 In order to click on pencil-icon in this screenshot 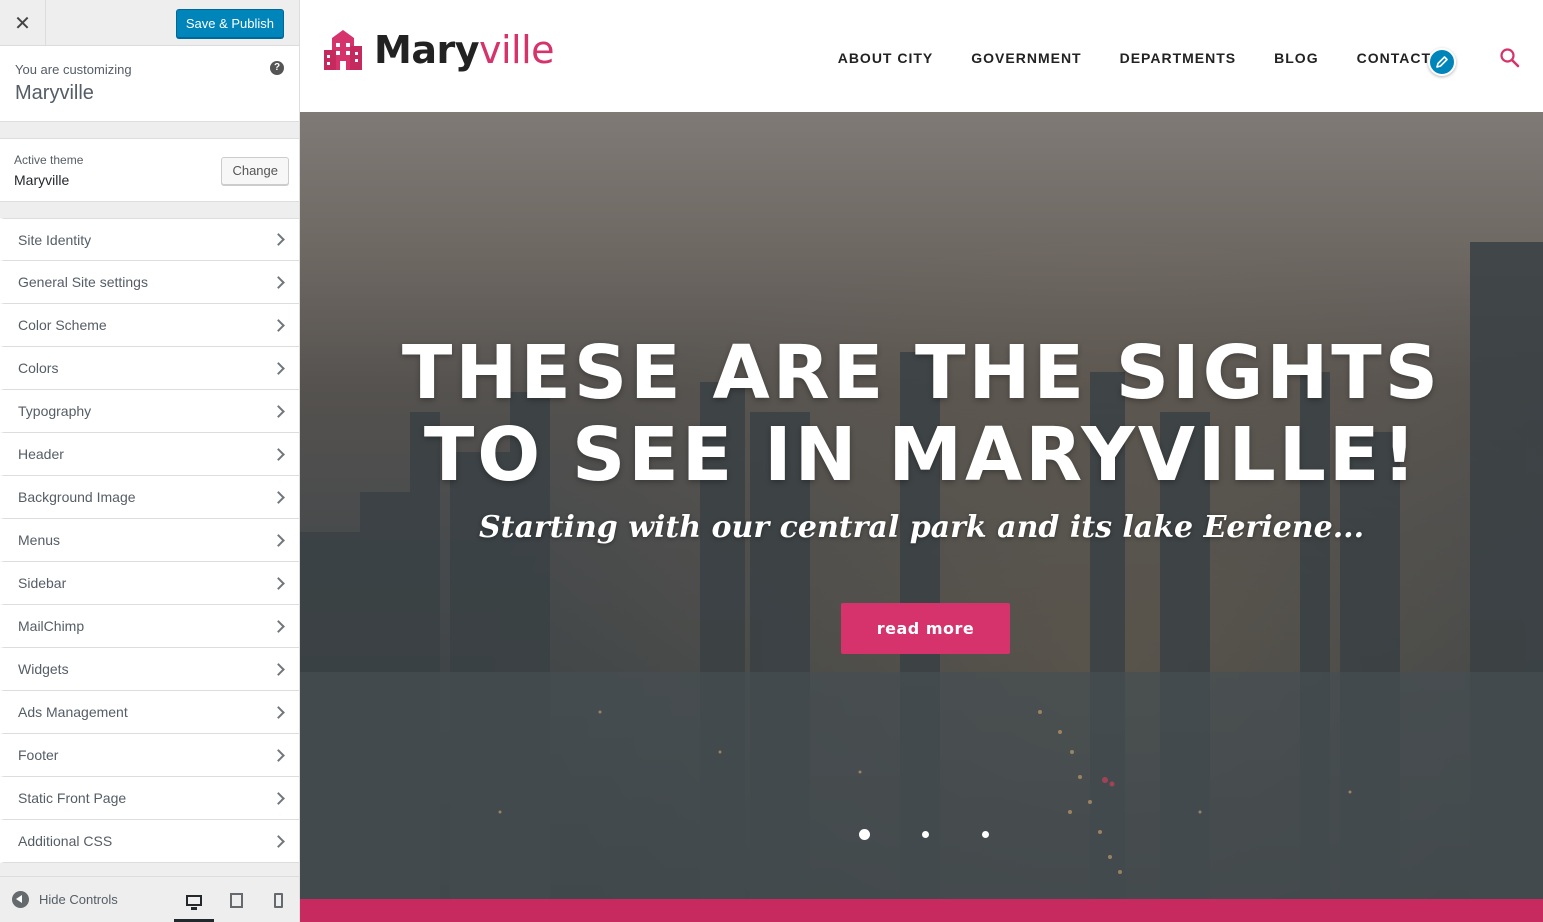, I will do `click(1442, 62)`.